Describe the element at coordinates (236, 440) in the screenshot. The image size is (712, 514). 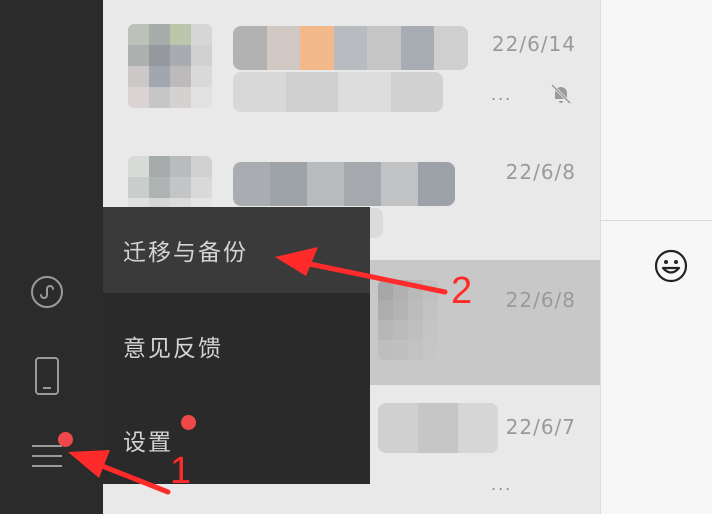
I see `menu-item-settings: 设置` at that location.